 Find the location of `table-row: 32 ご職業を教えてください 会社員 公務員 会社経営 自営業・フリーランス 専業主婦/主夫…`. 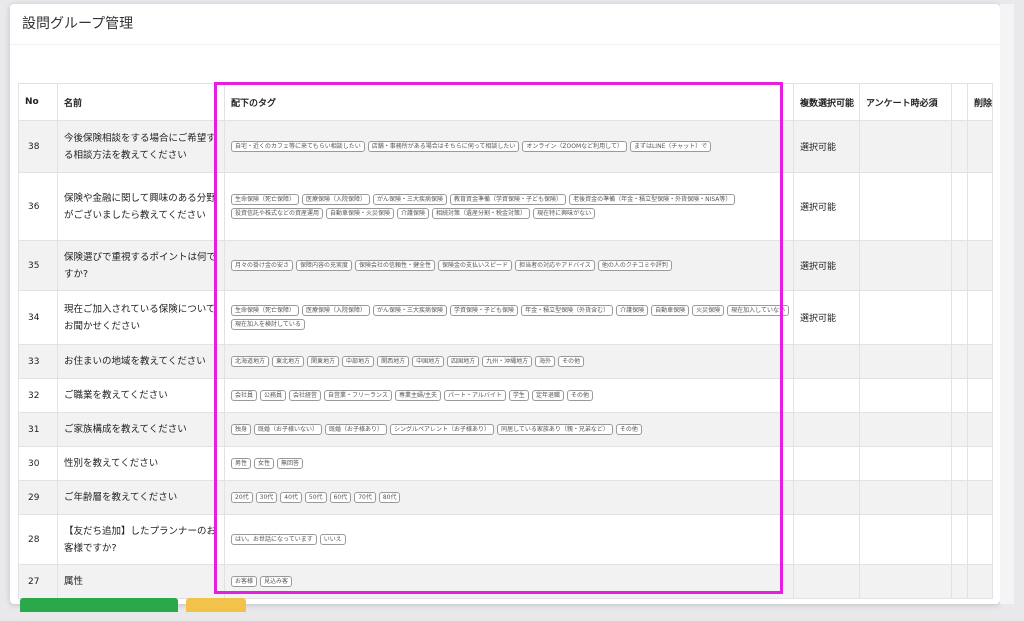

table-row: 32 ご職業を教えてください 会社員 公務員 会社経営 自営業・フリーランス 専業主婦/主夫… is located at coordinates (505, 395).